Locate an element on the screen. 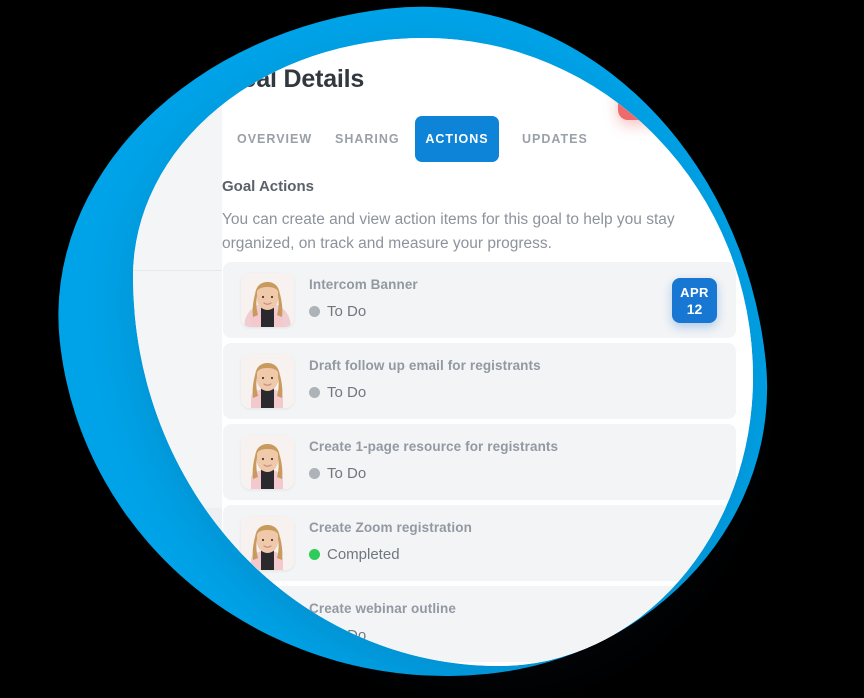  action-row: Create webinar outline To Do is located at coordinates (479, 624).